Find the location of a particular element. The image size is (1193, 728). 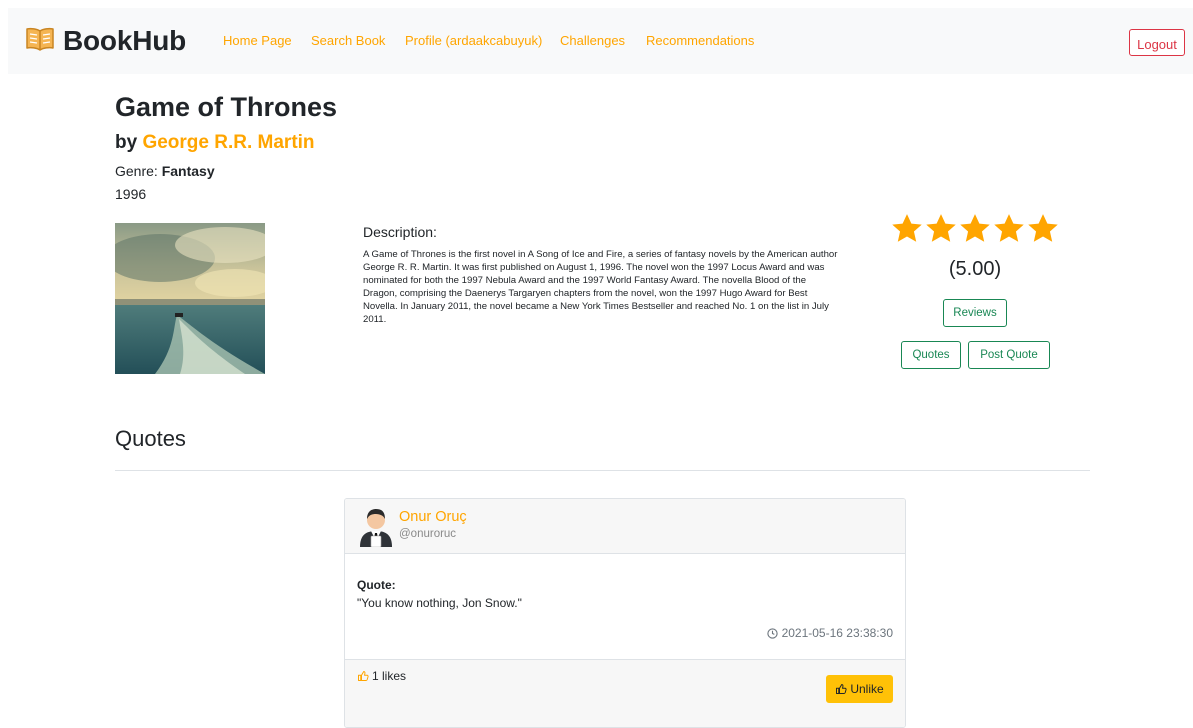

book-cover-image is located at coordinates (190, 298).